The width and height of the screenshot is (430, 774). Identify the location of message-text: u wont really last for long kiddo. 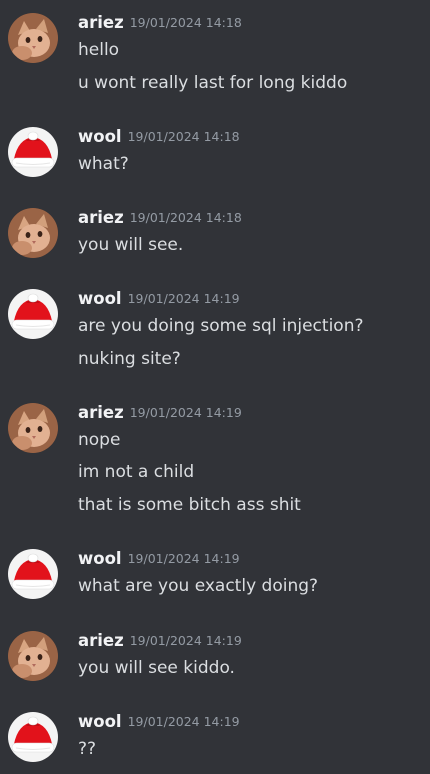
(213, 83).